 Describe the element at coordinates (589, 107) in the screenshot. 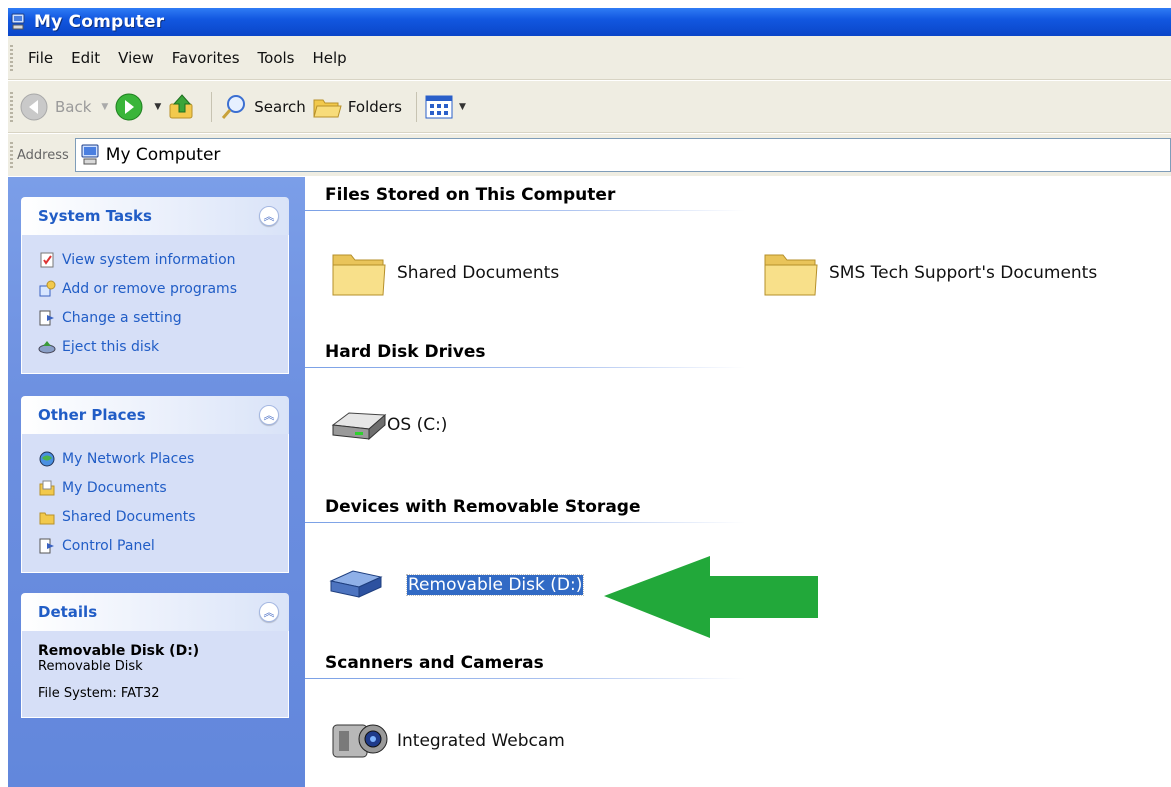

I see `toolbar: Back ▼ ▼ Search Folders ▼` at that location.